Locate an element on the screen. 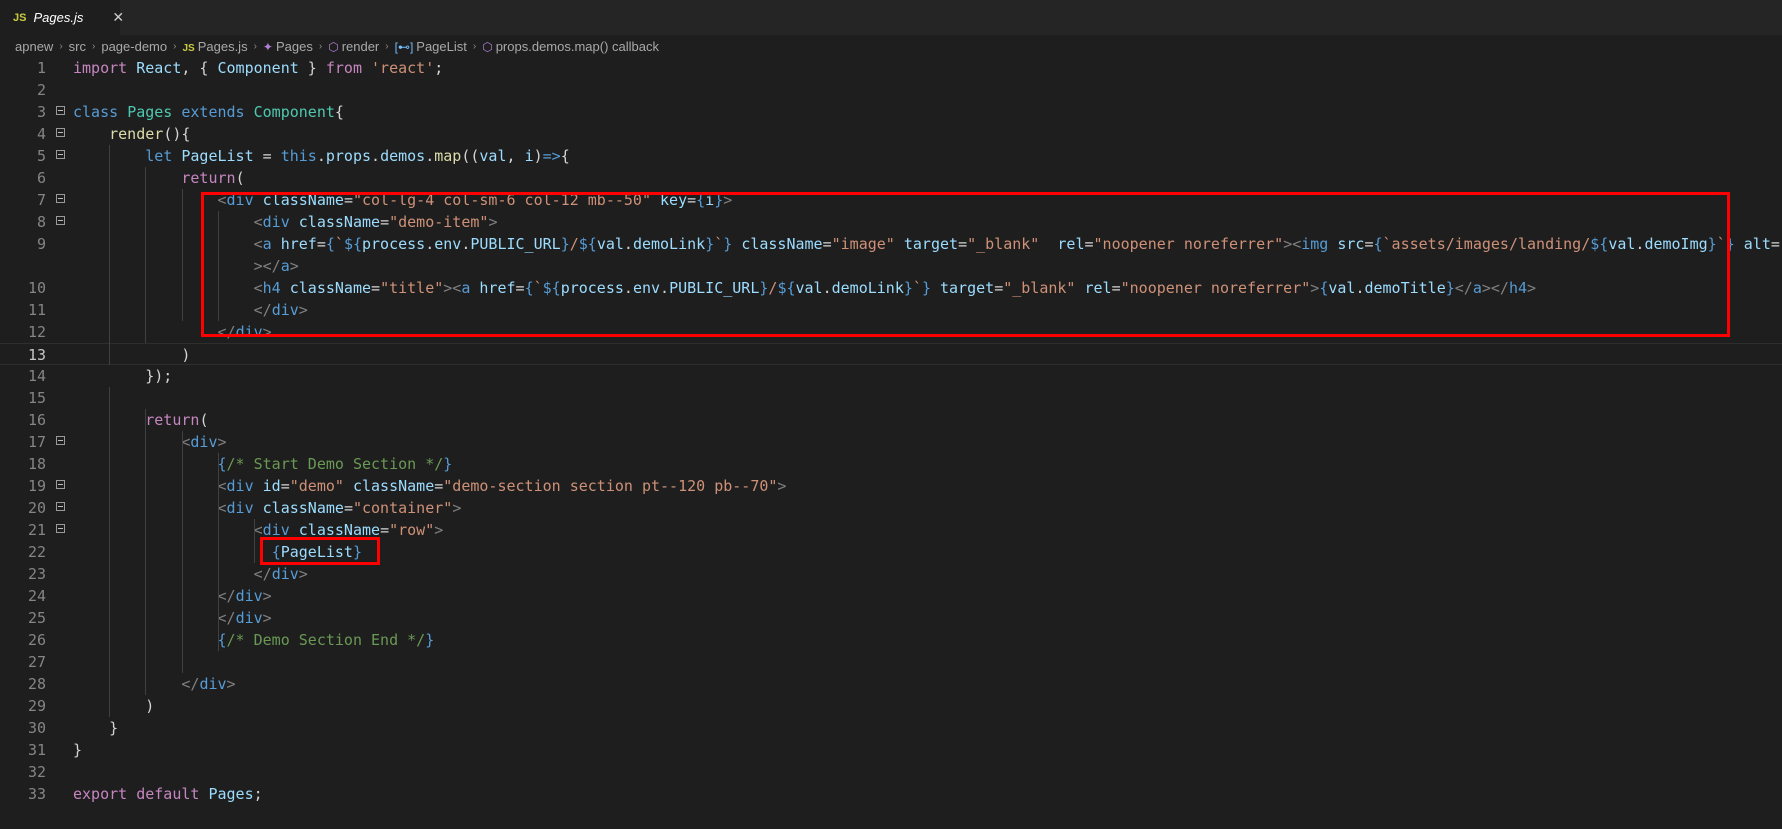  breadcrumb-item: page-demo is located at coordinates (134, 46).